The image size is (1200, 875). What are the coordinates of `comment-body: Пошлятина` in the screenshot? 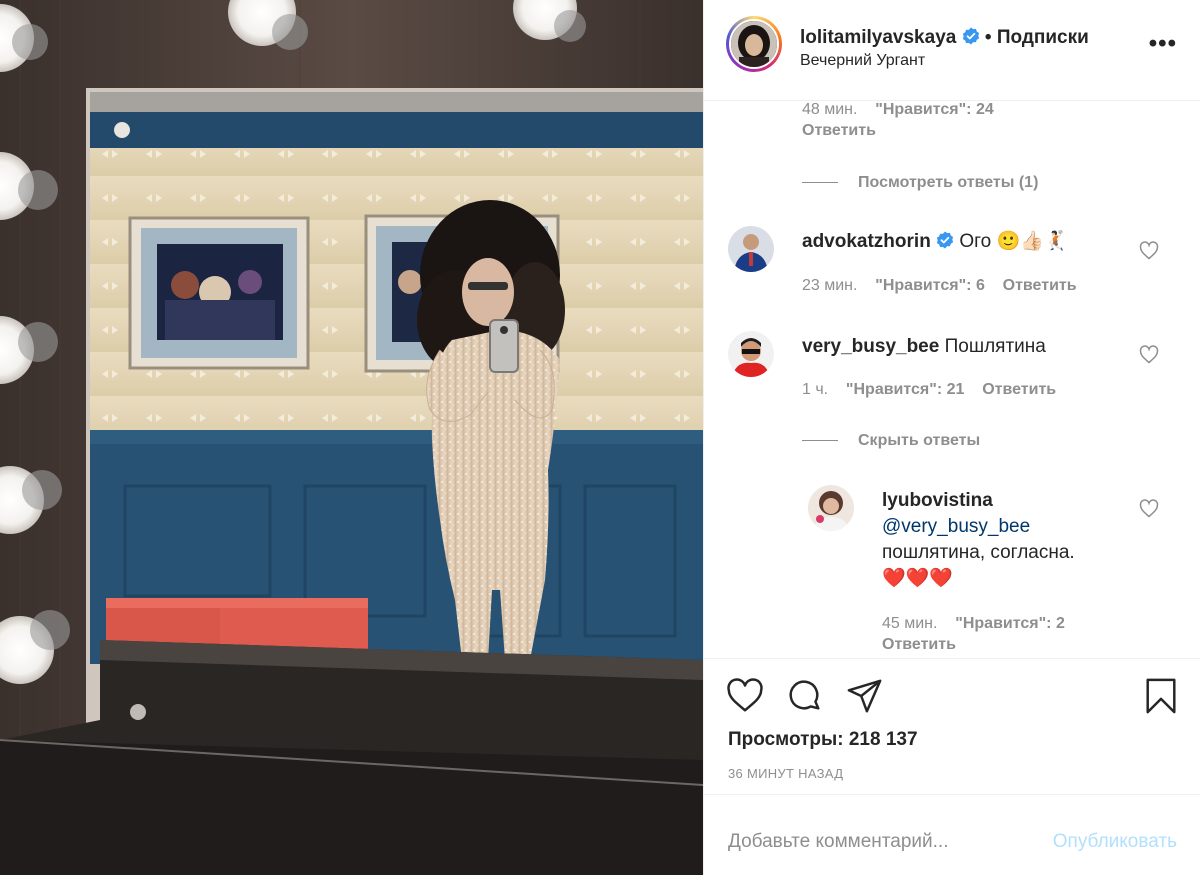 It's located at (995, 346).